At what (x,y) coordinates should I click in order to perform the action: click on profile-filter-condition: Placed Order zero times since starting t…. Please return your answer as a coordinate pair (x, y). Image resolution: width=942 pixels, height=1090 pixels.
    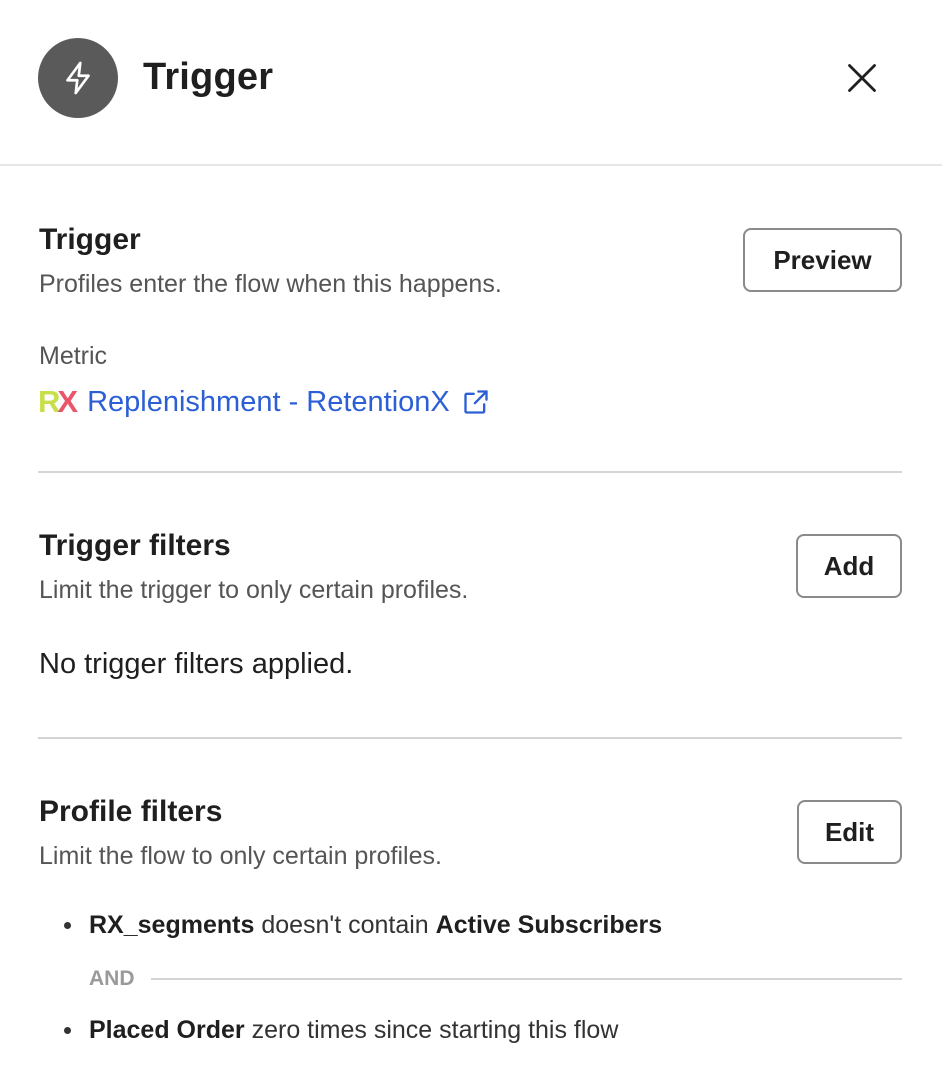
    Looking at the image, I should click on (341, 1030).